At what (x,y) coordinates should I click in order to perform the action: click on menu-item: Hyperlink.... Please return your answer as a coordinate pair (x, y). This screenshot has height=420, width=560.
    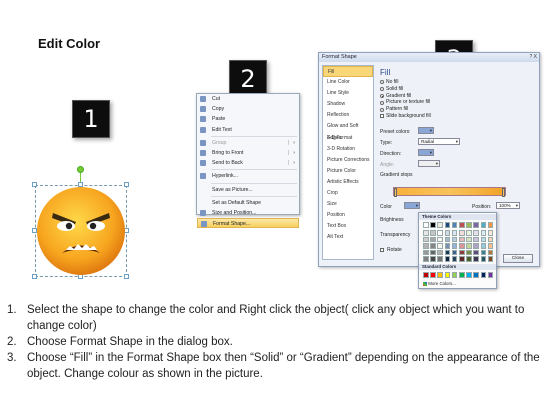
    Looking at the image, I should click on (248, 176).